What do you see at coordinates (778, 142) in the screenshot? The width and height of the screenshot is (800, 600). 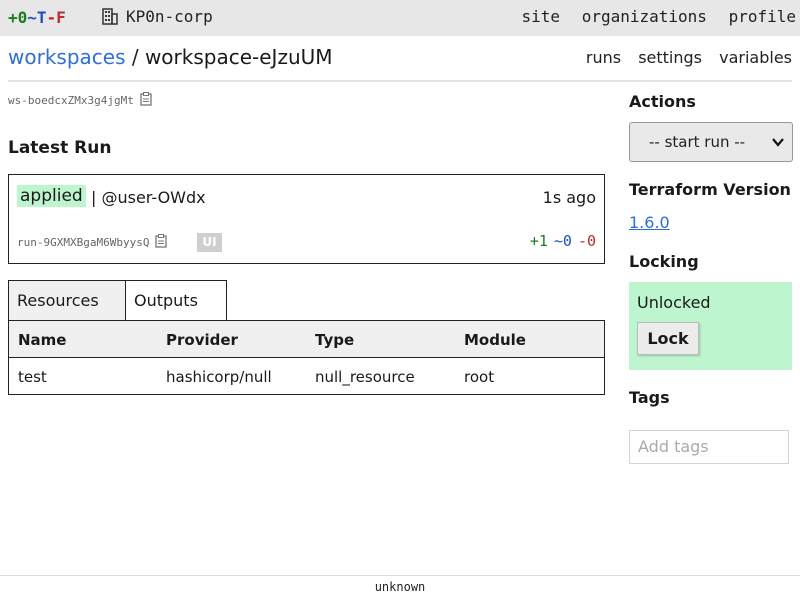 I see `chevron-down-icon` at bounding box center [778, 142].